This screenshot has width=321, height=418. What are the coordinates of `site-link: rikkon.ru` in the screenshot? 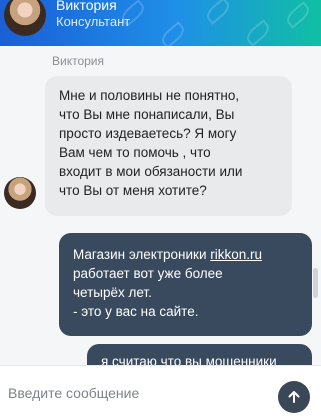 It's located at (236, 254).